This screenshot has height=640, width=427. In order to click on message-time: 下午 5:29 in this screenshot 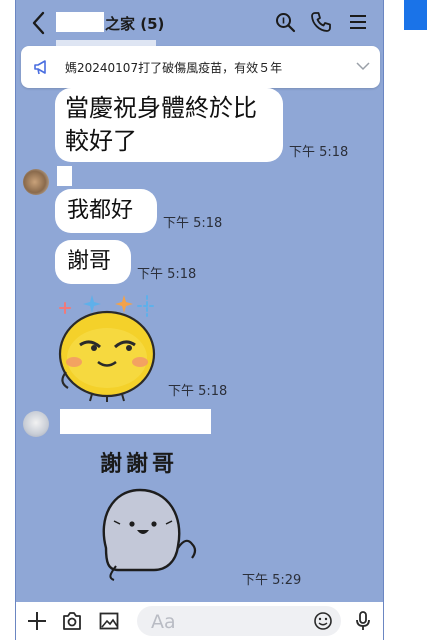, I will do `click(272, 580)`.